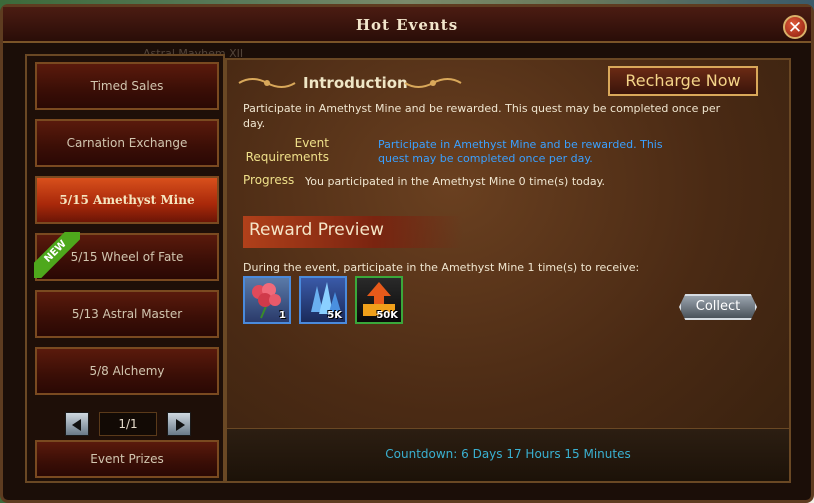 This screenshot has width=814, height=503. Describe the element at coordinates (316, 230) in the screenshot. I see `reward-preview-heading: Reward Preview` at that location.